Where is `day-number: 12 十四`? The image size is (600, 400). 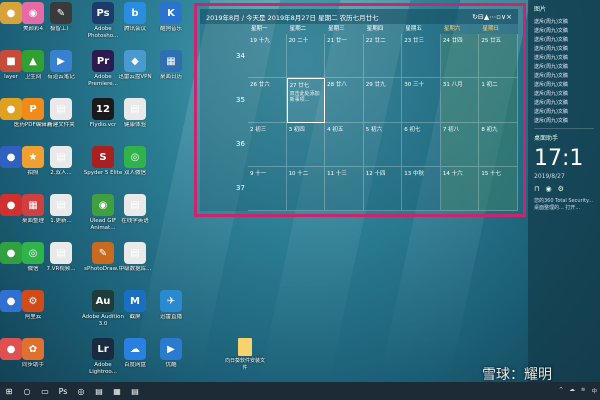
day-number: 12 十四 is located at coordinates (375, 173).